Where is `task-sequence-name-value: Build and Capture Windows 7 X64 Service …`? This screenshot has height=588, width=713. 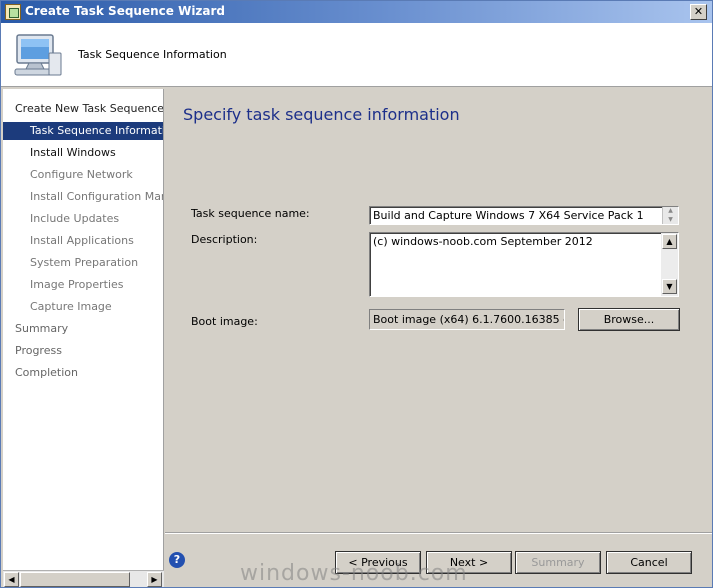
task-sequence-name-value: Build and Capture Windows 7 X64 Service … is located at coordinates (508, 215).